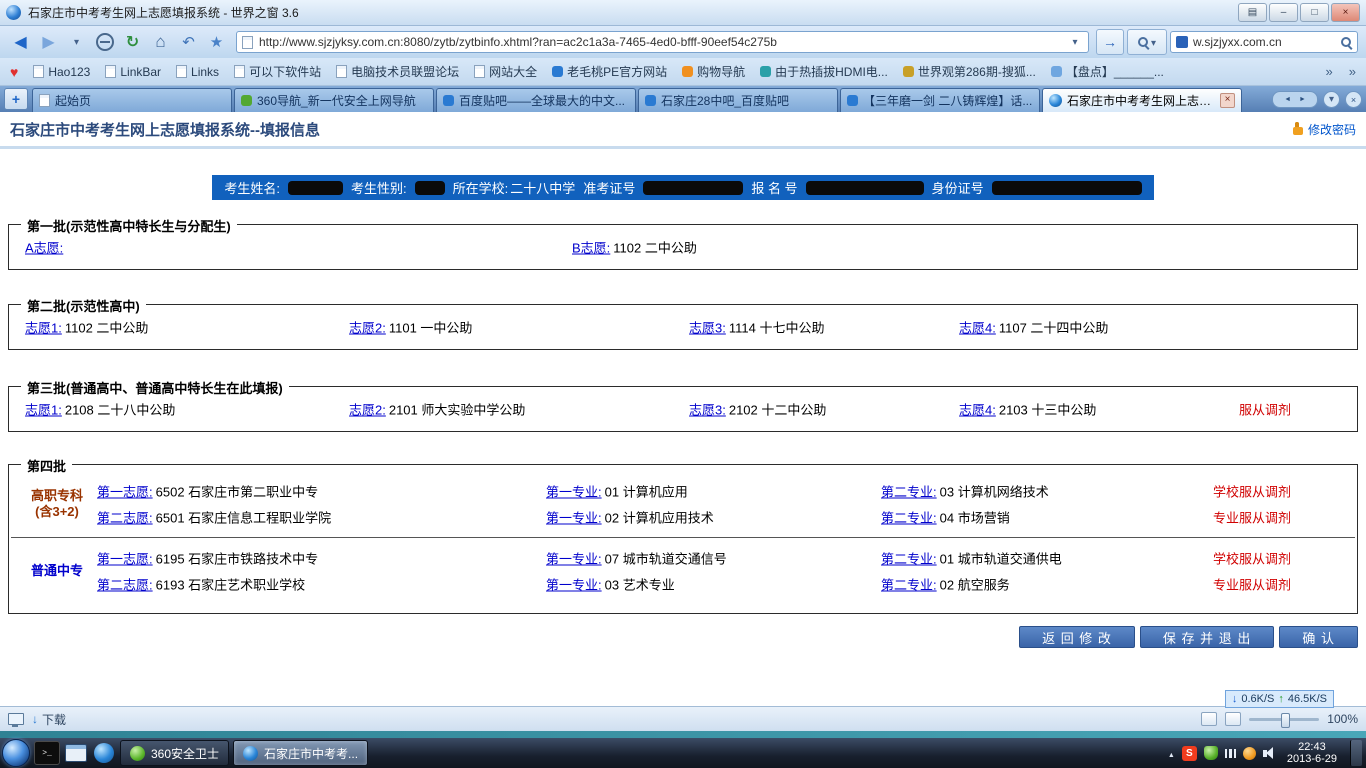  I want to click on window-menu-button, so click(1252, 12).